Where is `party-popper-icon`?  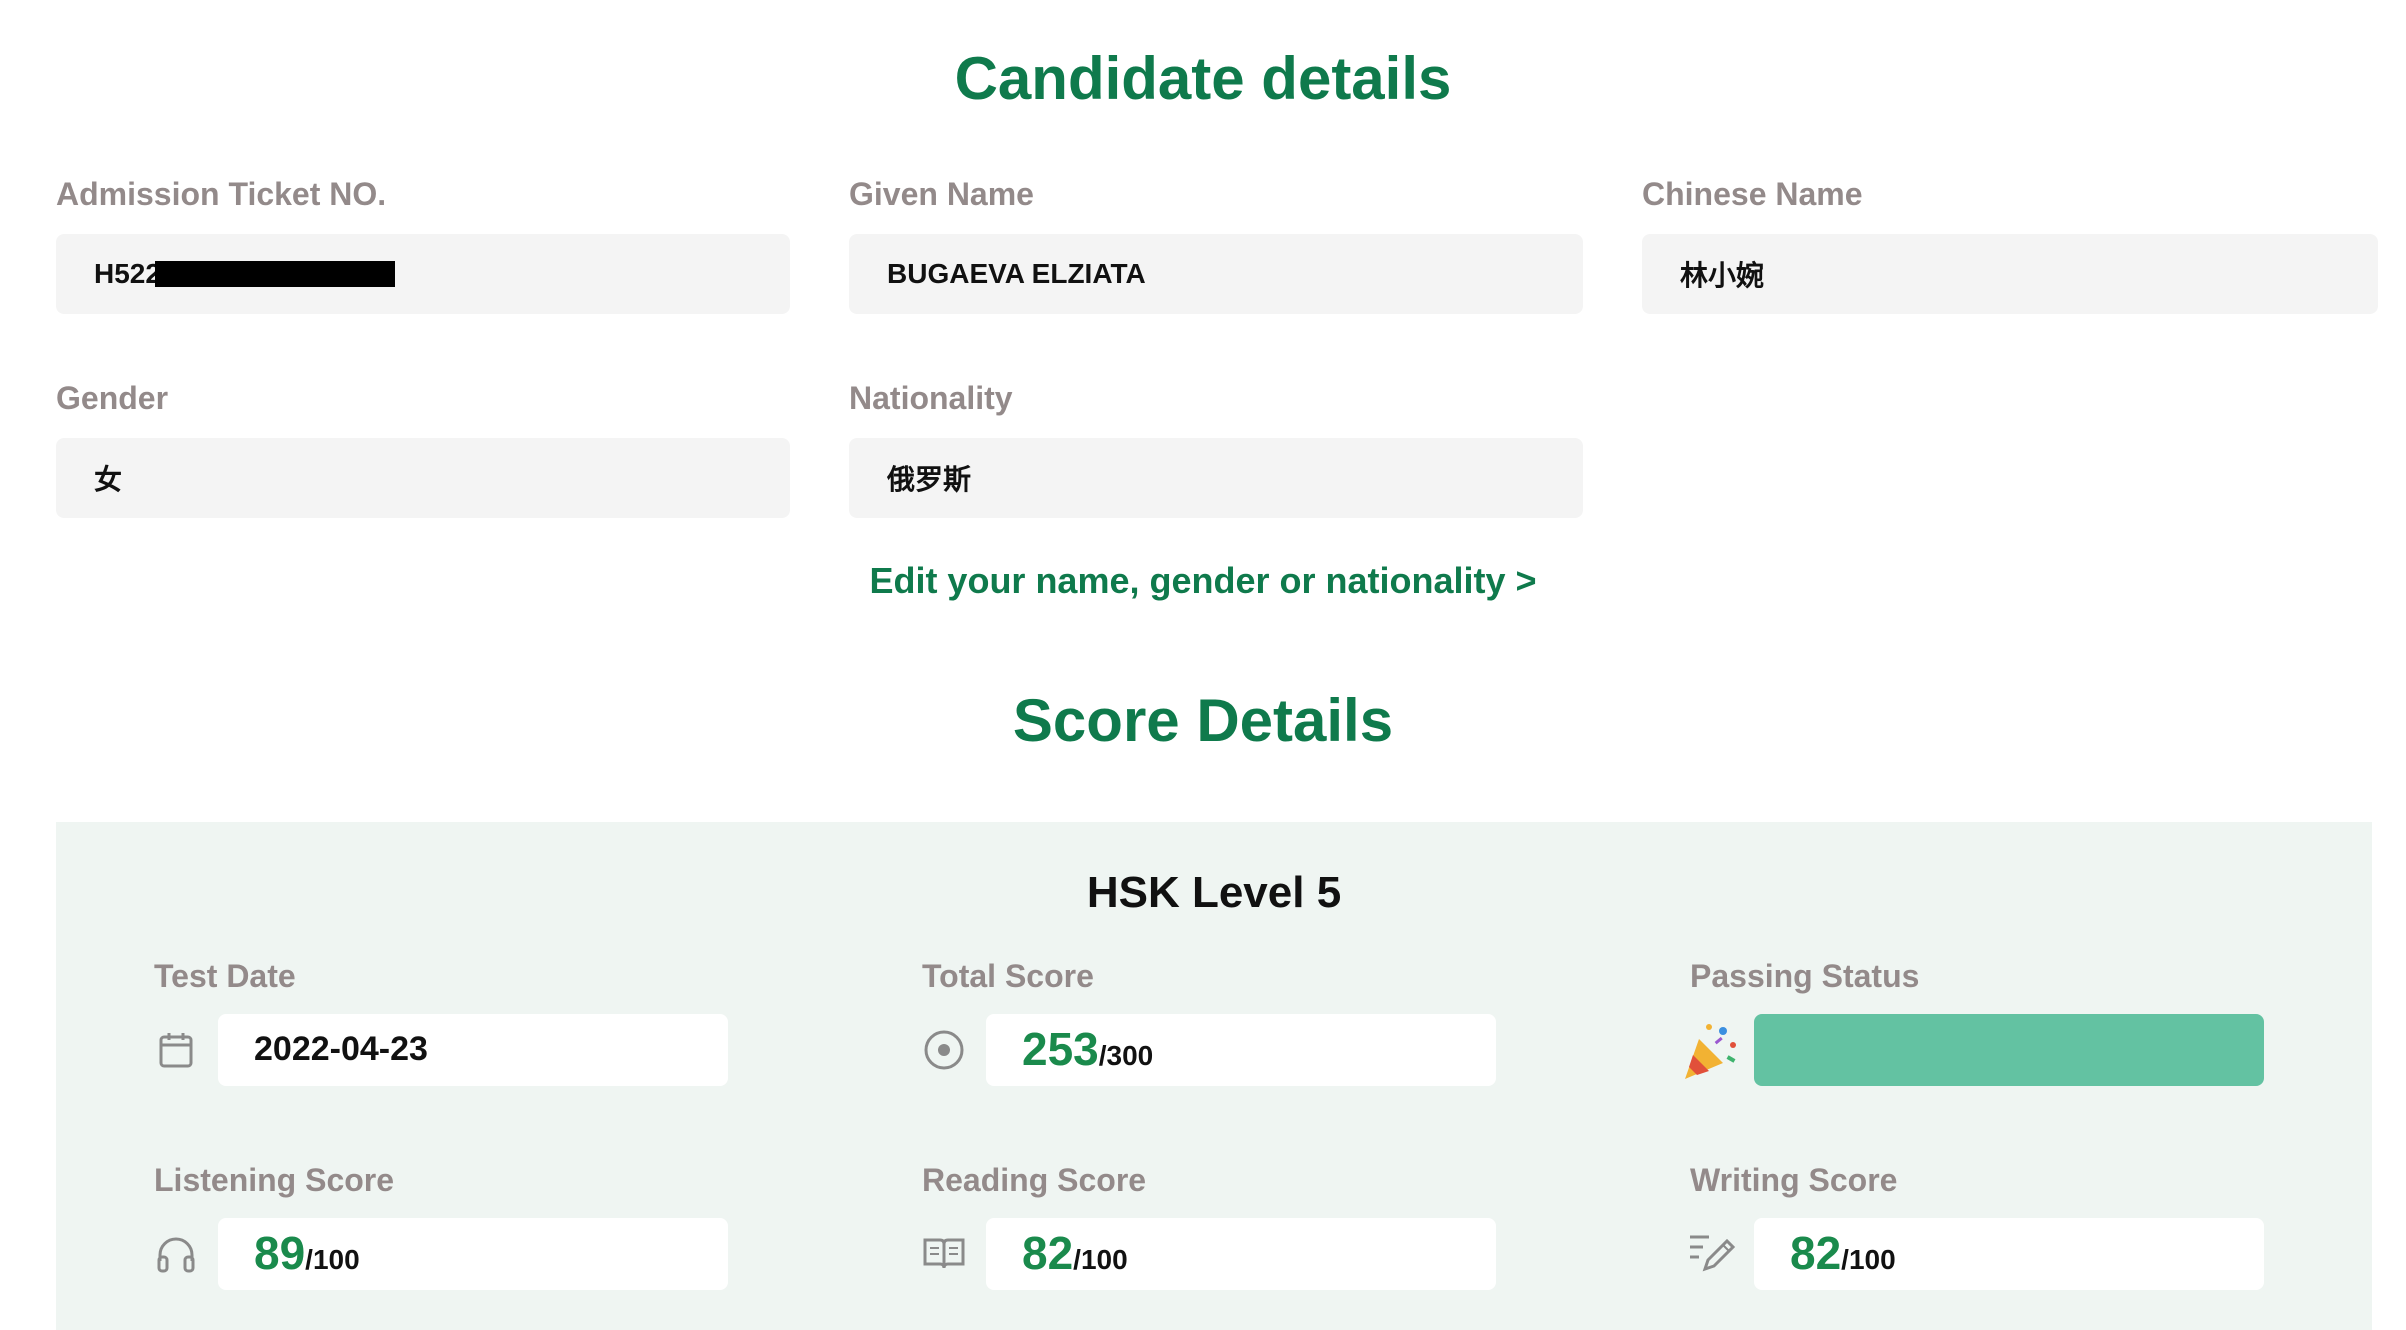 party-popper-icon is located at coordinates (1710, 1052).